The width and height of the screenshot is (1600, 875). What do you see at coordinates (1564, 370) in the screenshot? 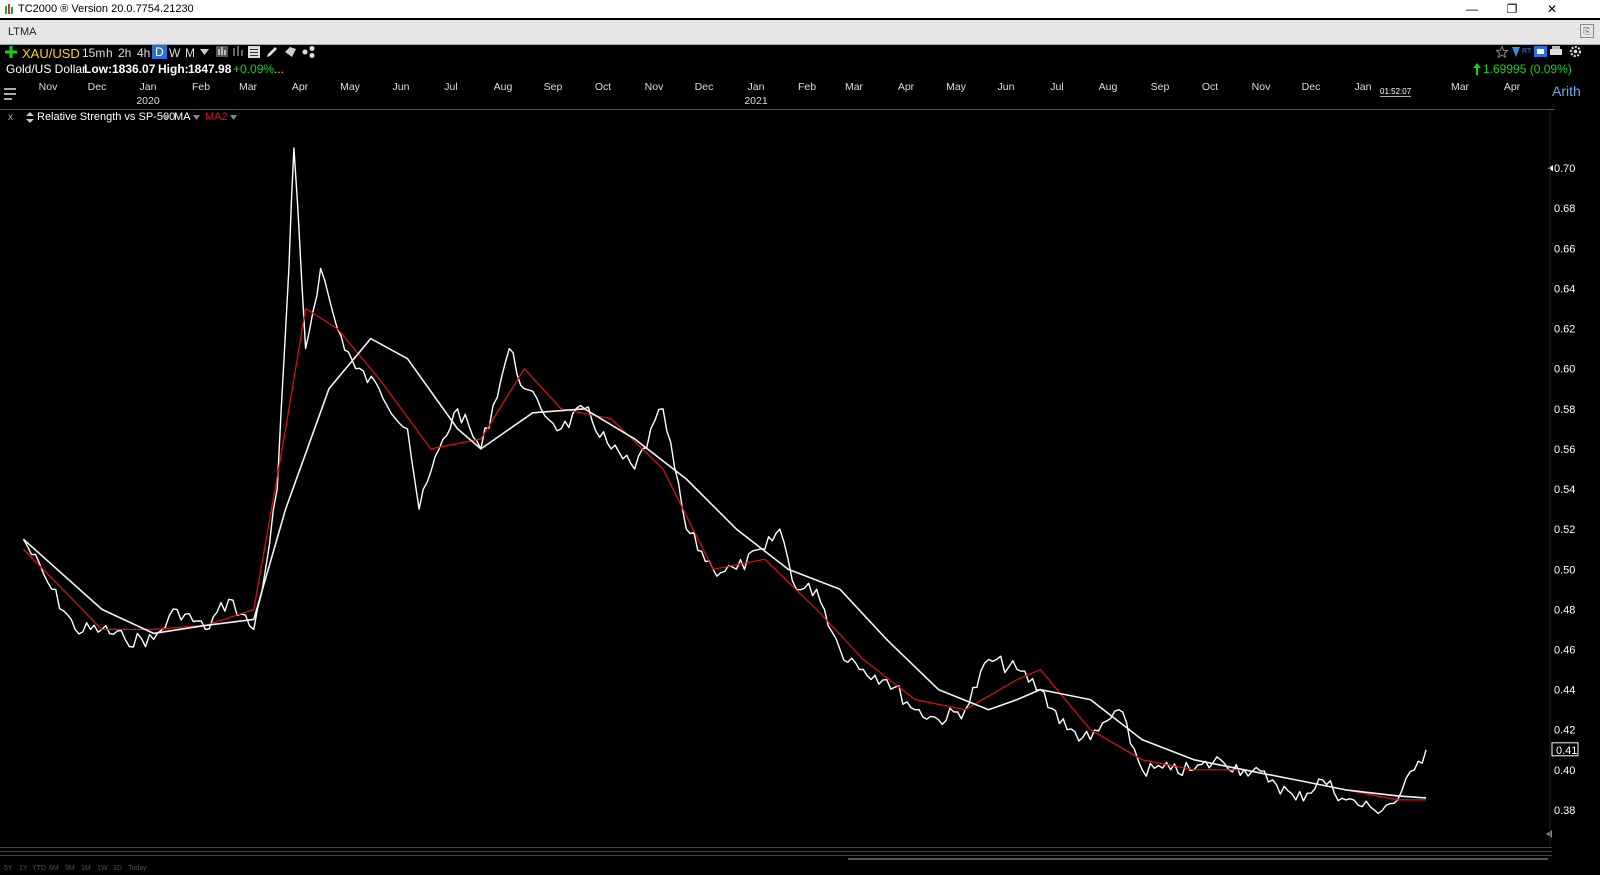
I see `y-tick-label: 0.60` at bounding box center [1564, 370].